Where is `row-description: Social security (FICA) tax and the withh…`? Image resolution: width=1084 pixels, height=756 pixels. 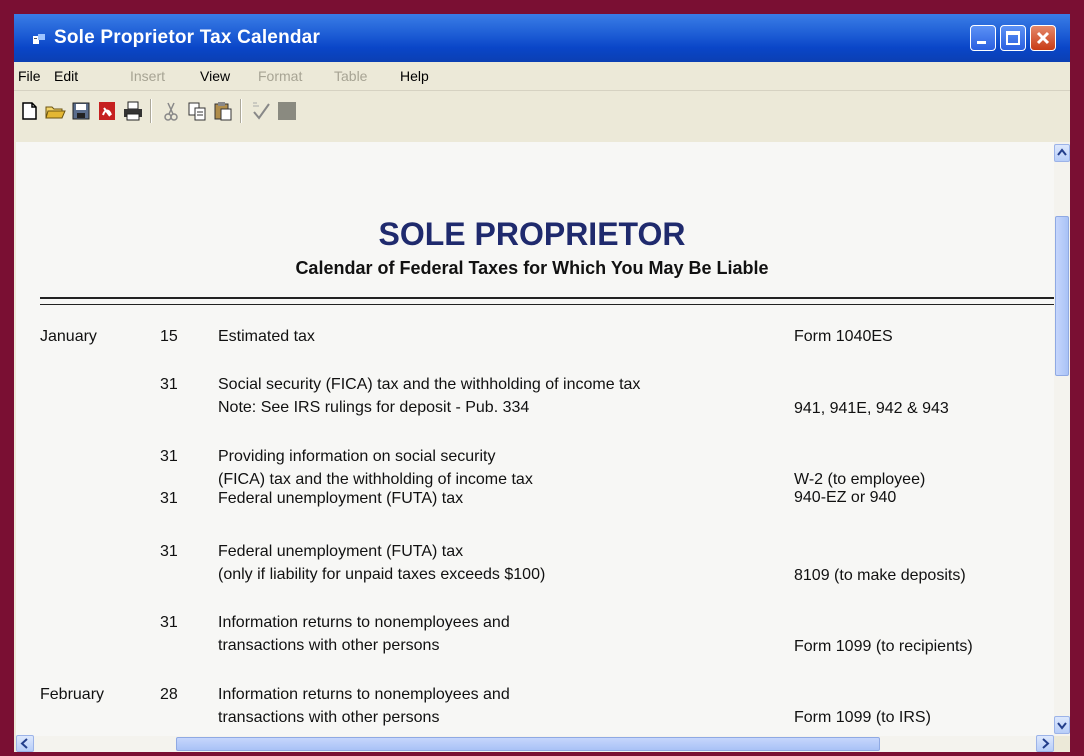 row-description: Social security (FICA) tax and the withh… is located at coordinates (429, 384).